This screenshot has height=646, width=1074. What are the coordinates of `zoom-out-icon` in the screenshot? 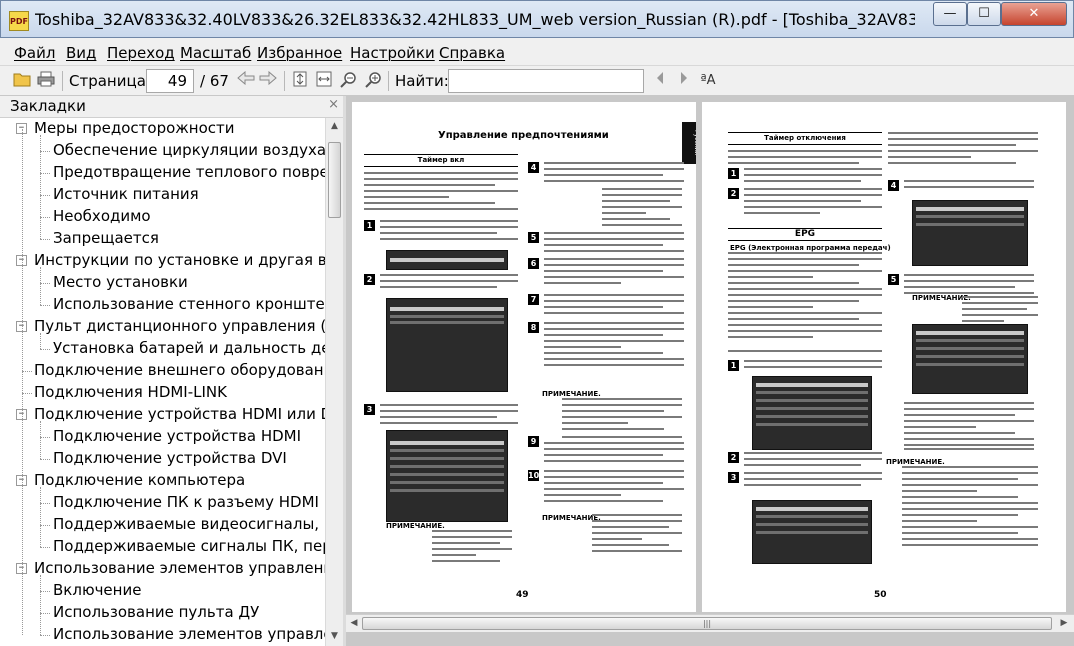 It's located at (349, 81).